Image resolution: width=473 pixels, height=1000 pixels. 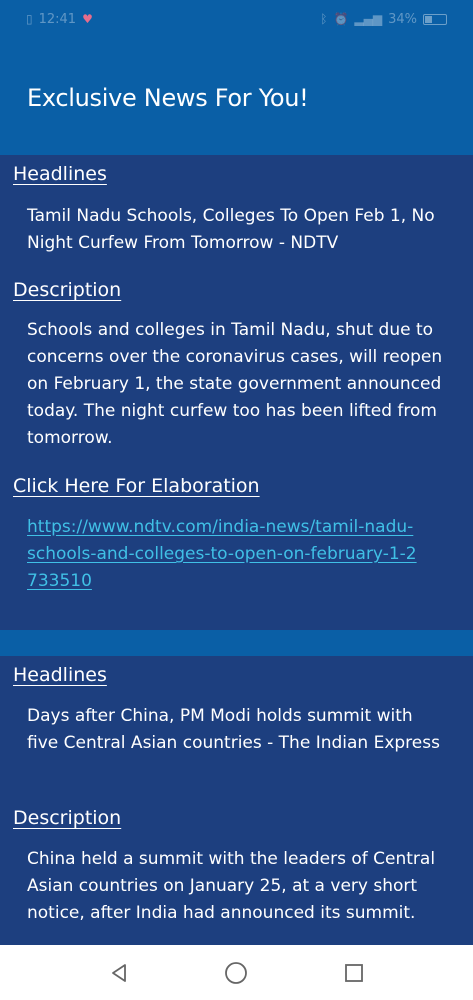 I want to click on battery-icon, so click(x=435, y=19).